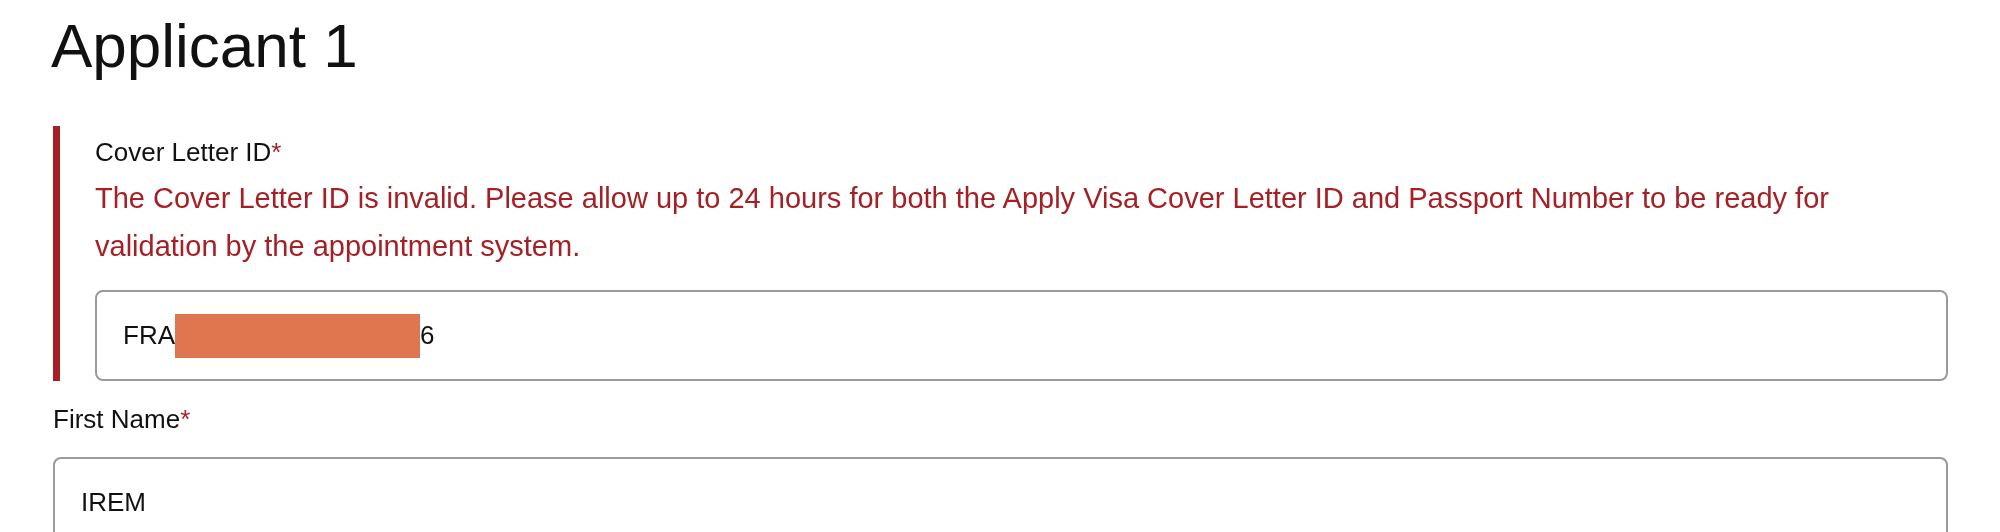 This screenshot has width=2000, height=532. What do you see at coordinates (1000, 494) in the screenshot?
I see `text-field: IREM` at bounding box center [1000, 494].